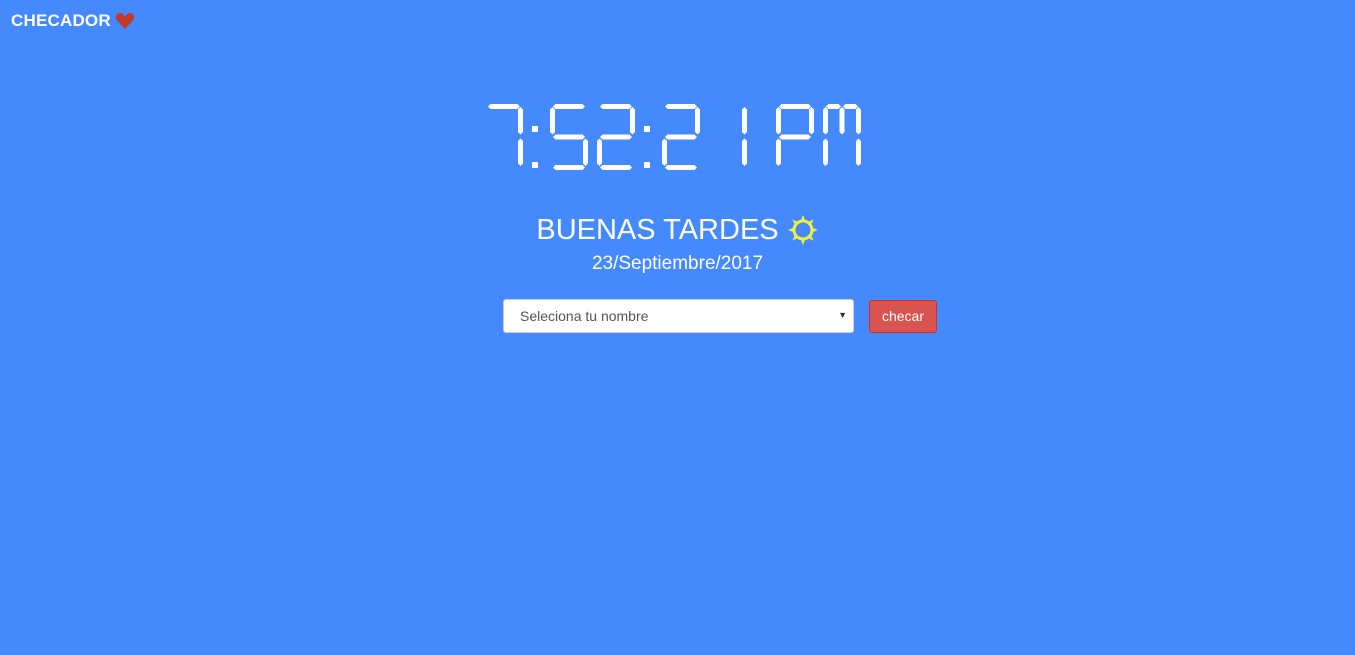 The image size is (1355, 655). I want to click on greeting: BUENAS TARDES, so click(677, 230).